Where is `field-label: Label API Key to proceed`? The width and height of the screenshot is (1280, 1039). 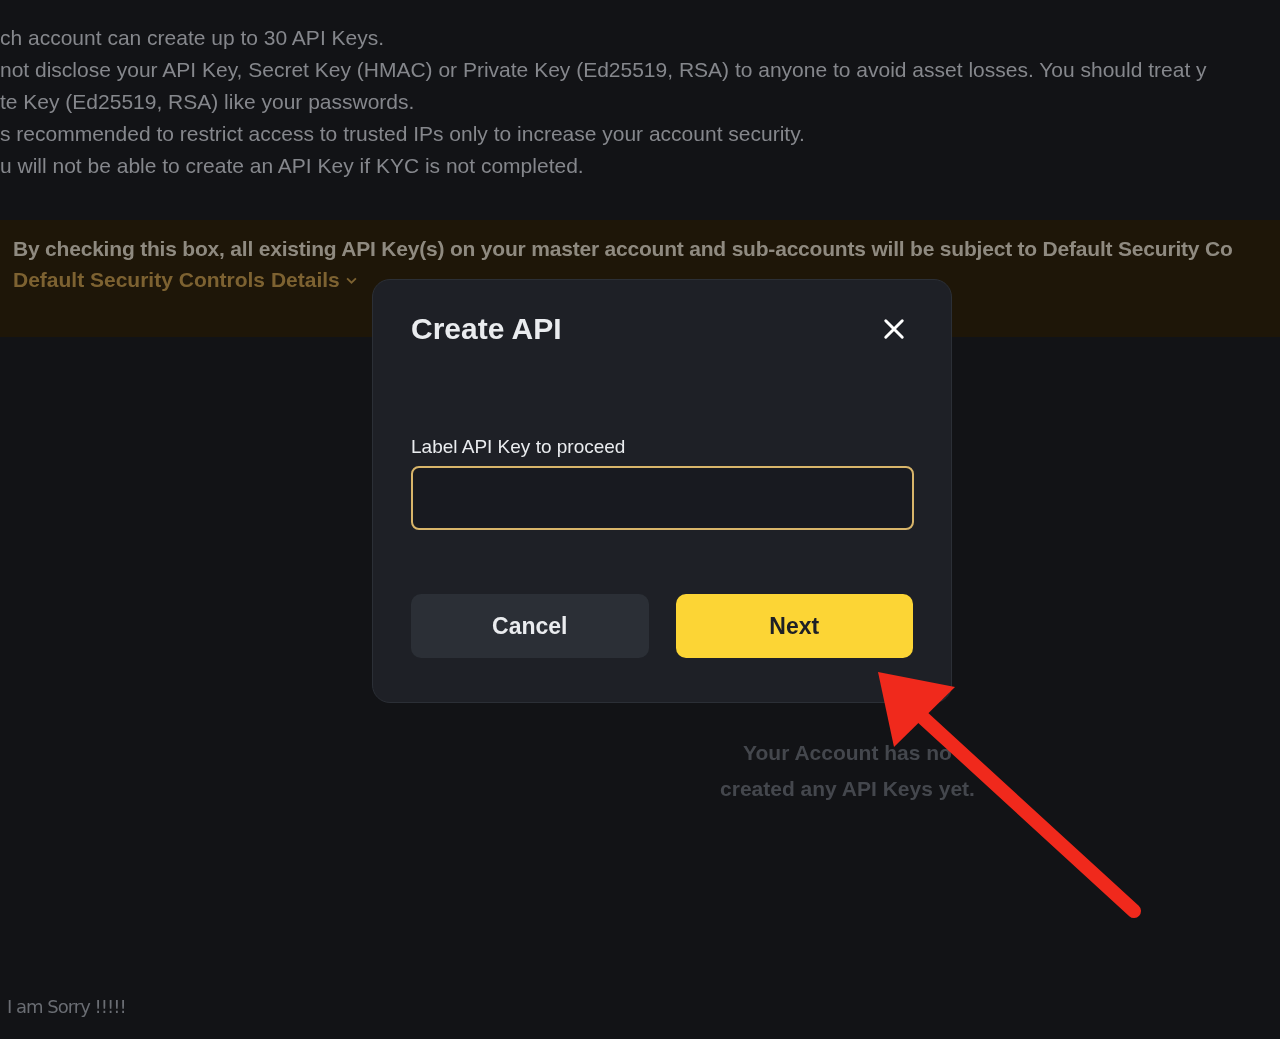 field-label: Label API Key to proceed is located at coordinates (519, 447).